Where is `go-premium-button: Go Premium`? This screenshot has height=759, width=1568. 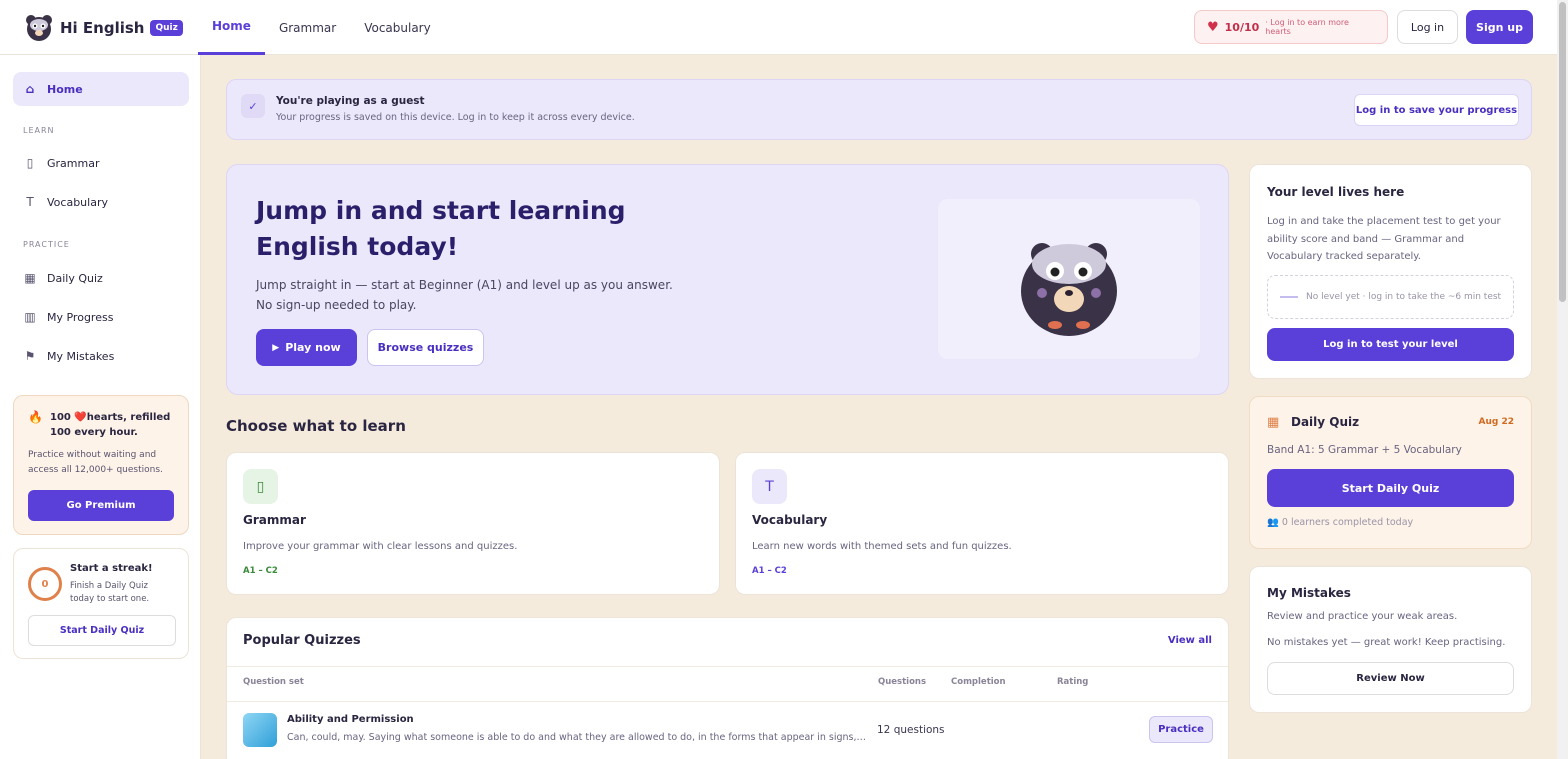
go-premium-button: Go Premium is located at coordinates (101, 505).